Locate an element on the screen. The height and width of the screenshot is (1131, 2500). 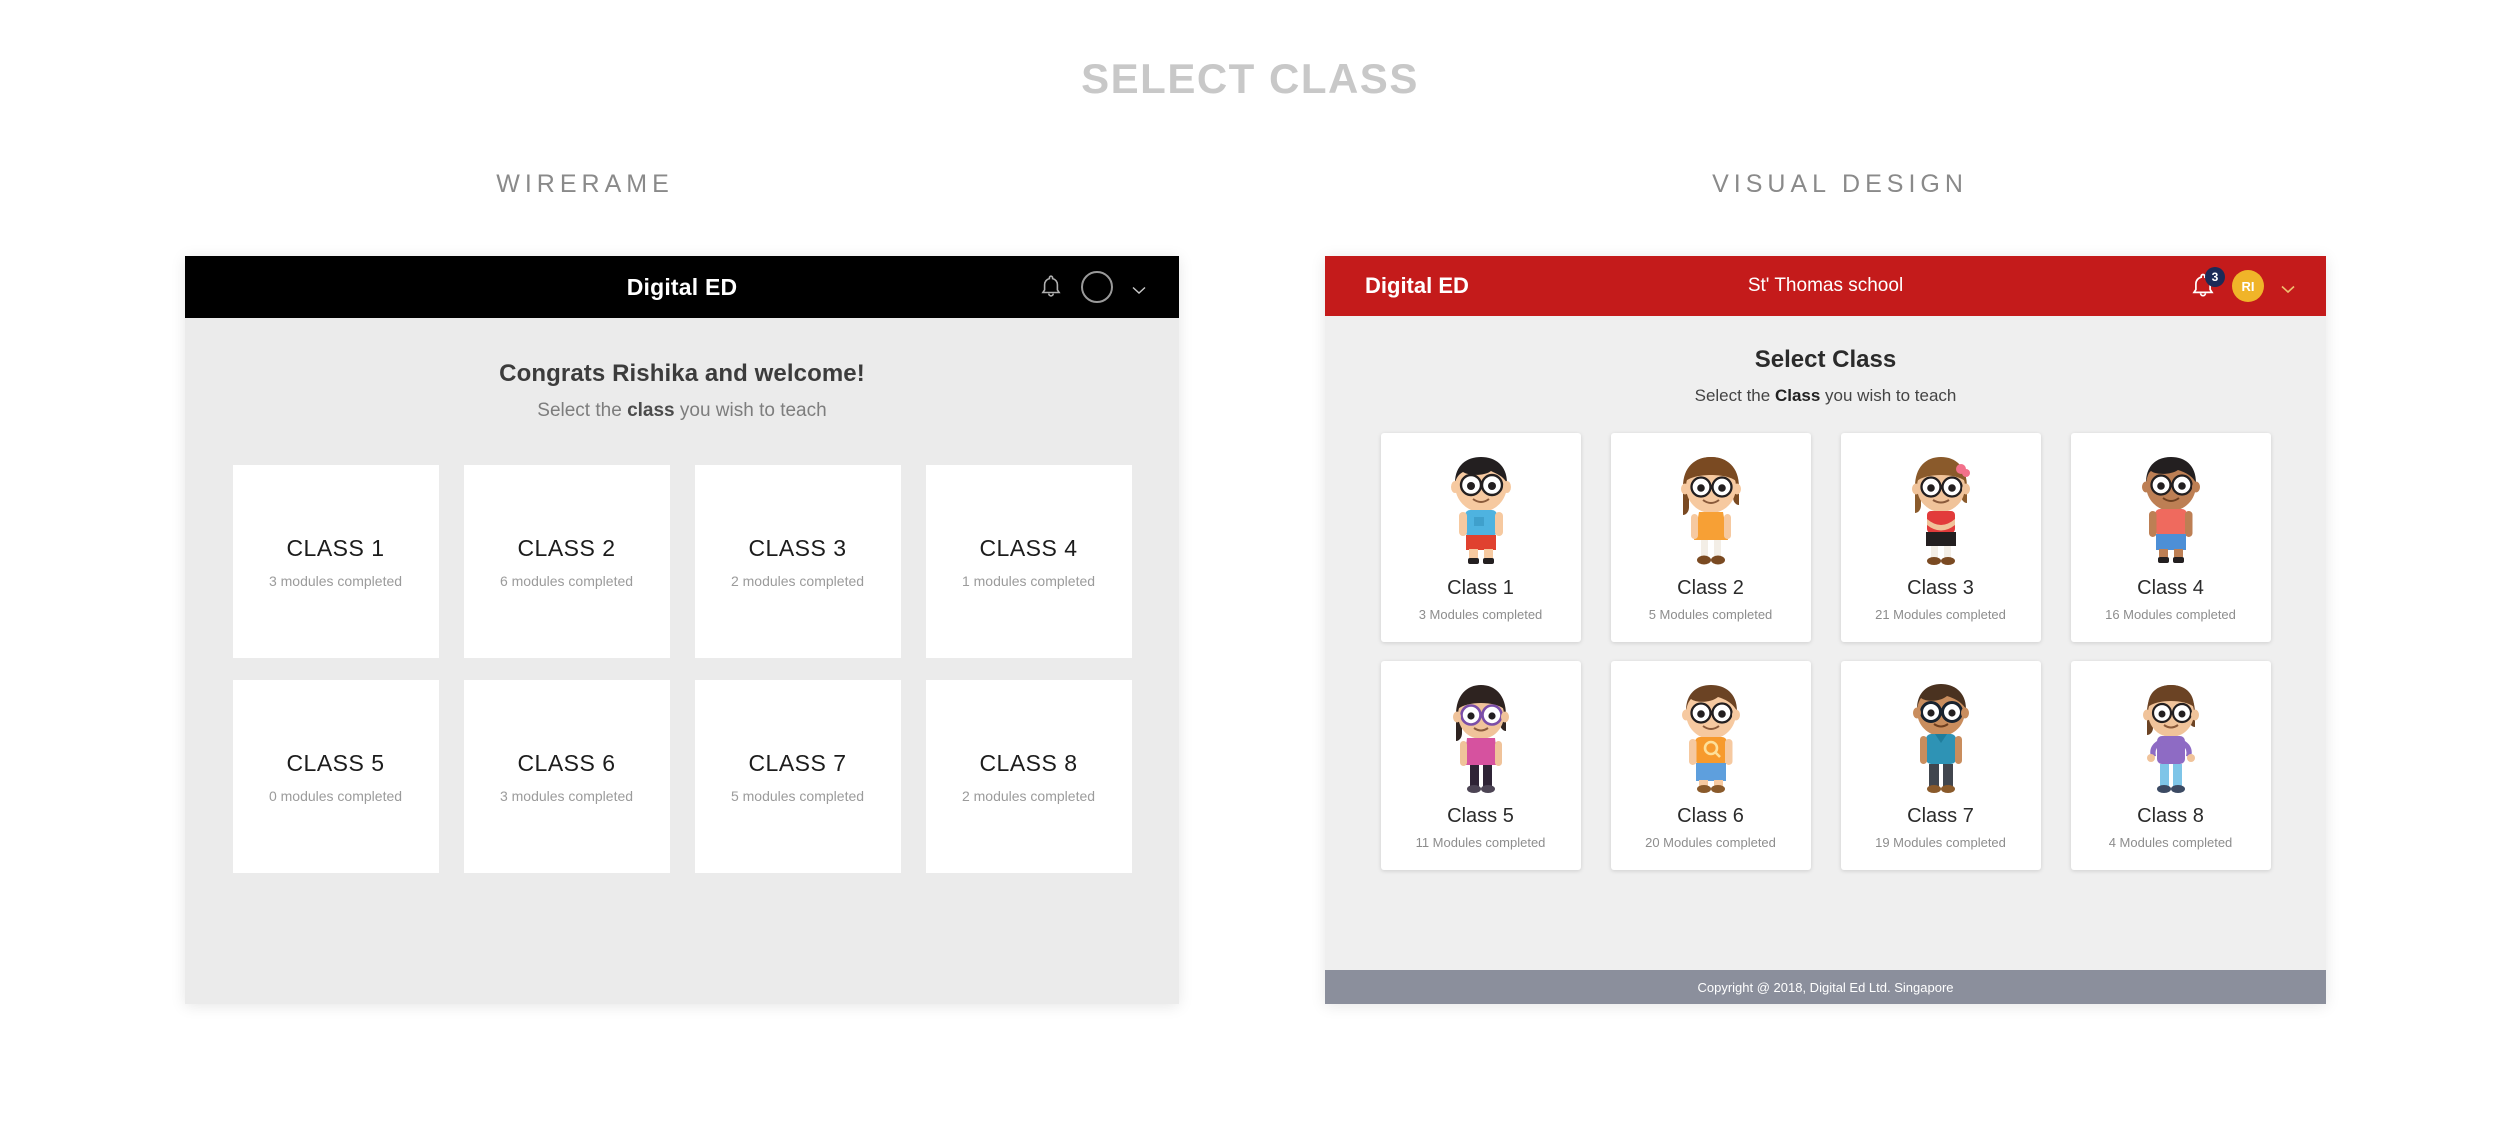
section-label-wireframe: WIRERAME is located at coordinates (585, 184).